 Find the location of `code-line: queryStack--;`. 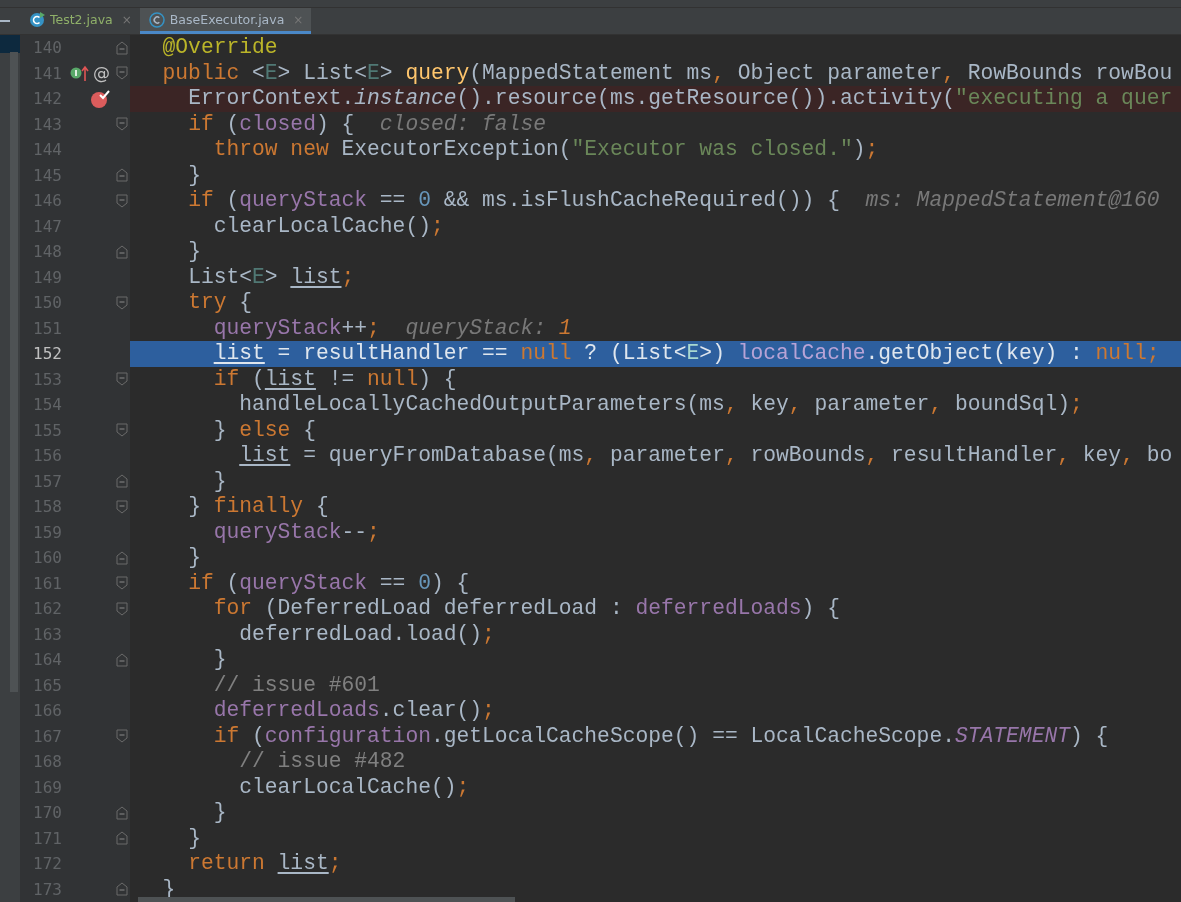

code-line: queryStack--; is located at coordinates (296, 532).